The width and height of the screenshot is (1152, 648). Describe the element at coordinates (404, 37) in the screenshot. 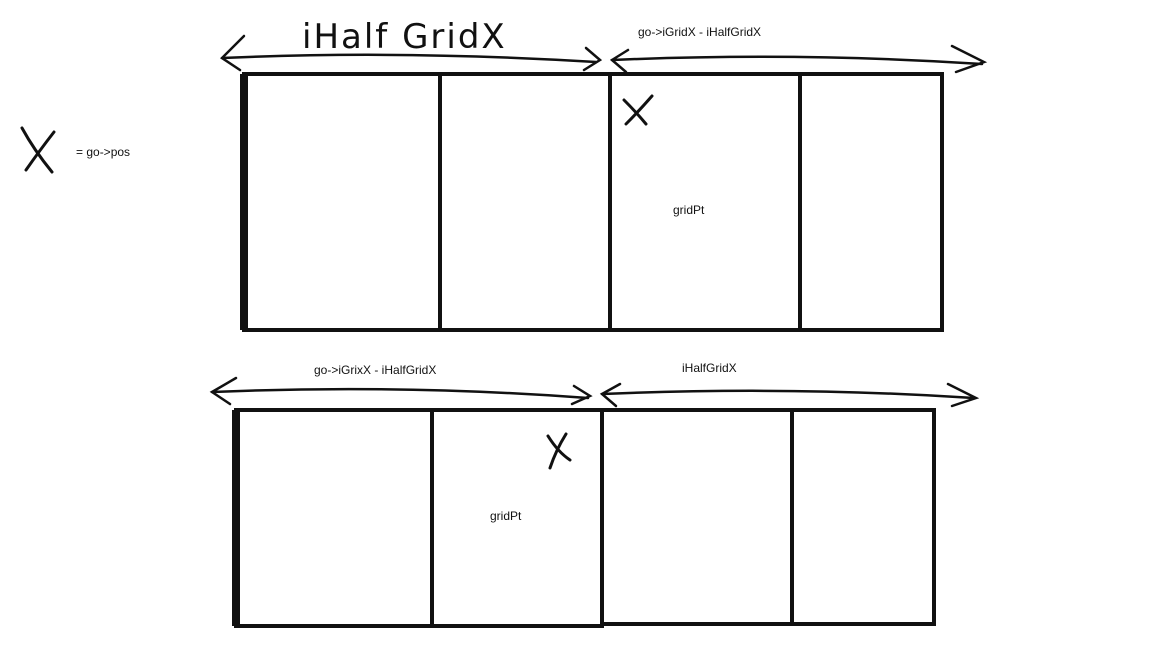

I see `top-left-span-label: iHalf GridX` at that location.